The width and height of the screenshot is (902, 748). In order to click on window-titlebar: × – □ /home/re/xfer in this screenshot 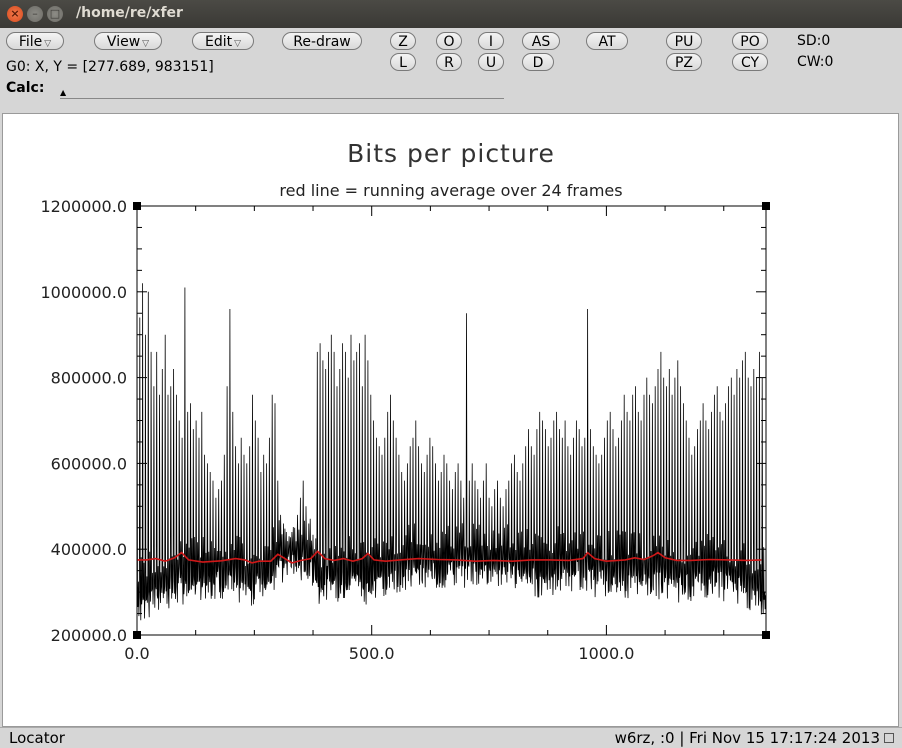, I will do `click(451, 14)`.